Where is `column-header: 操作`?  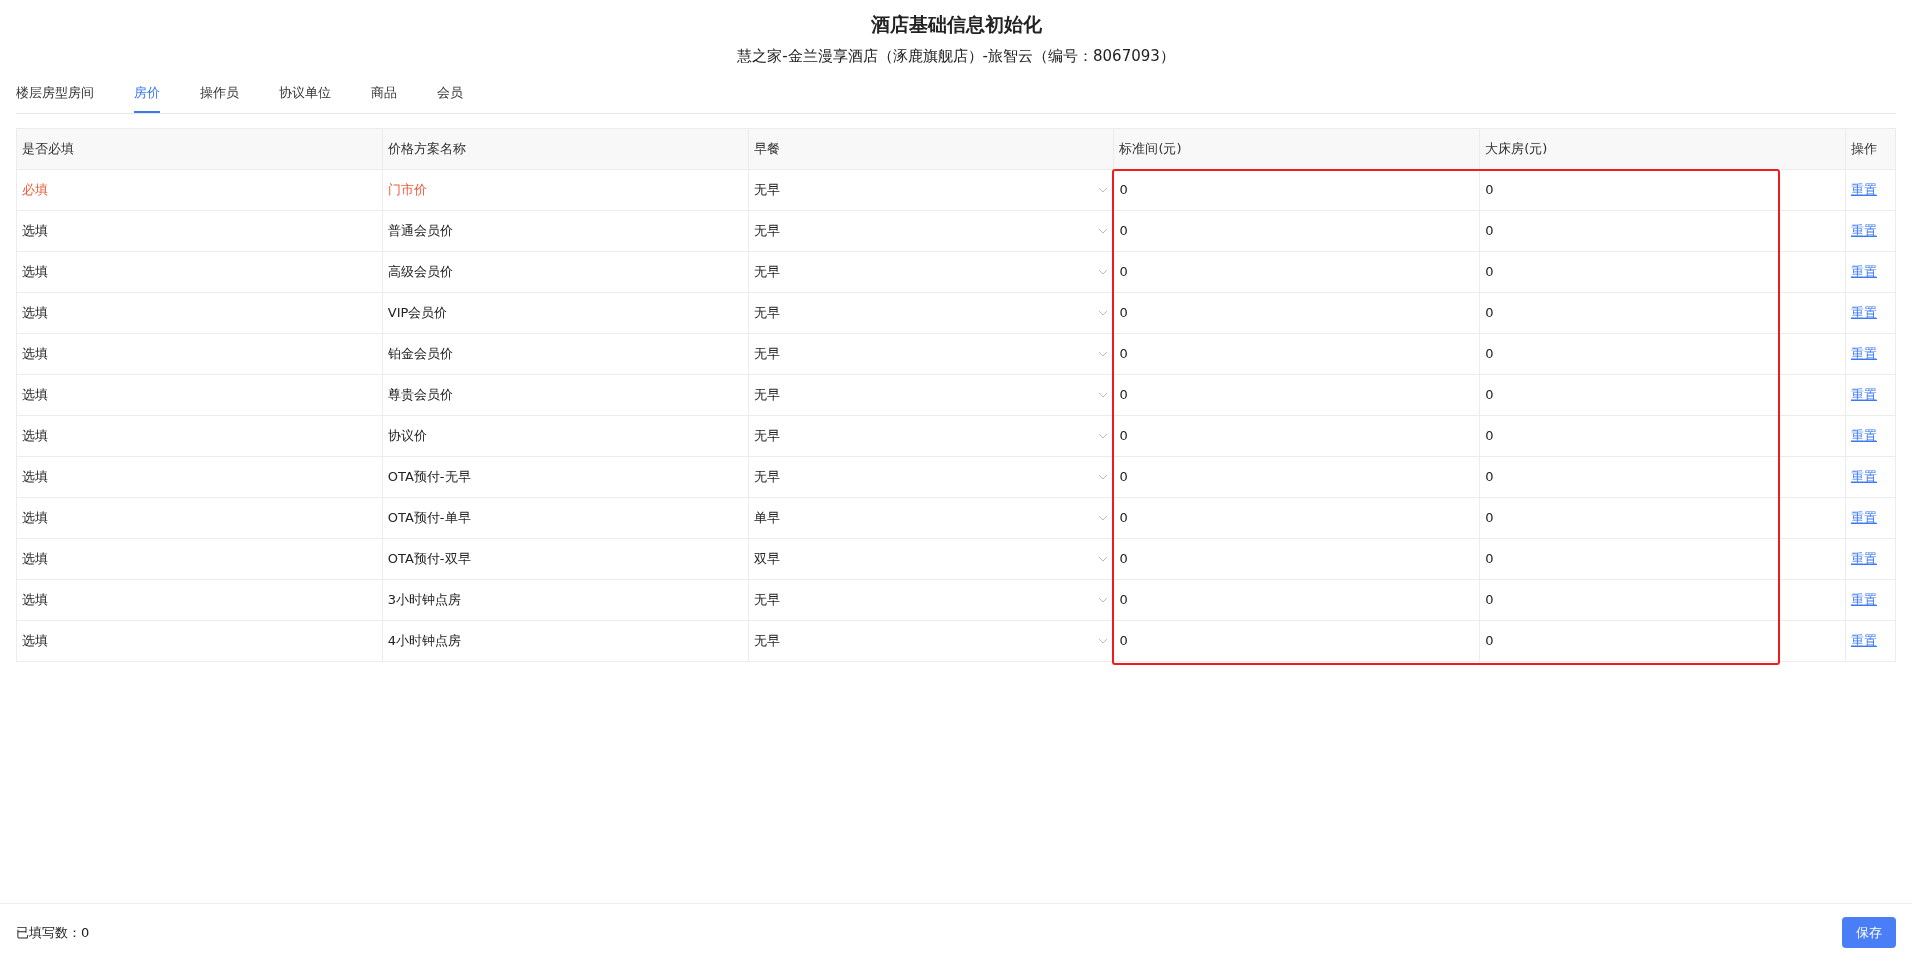
column-header: 操作 is located at coordinates (1870, 148).